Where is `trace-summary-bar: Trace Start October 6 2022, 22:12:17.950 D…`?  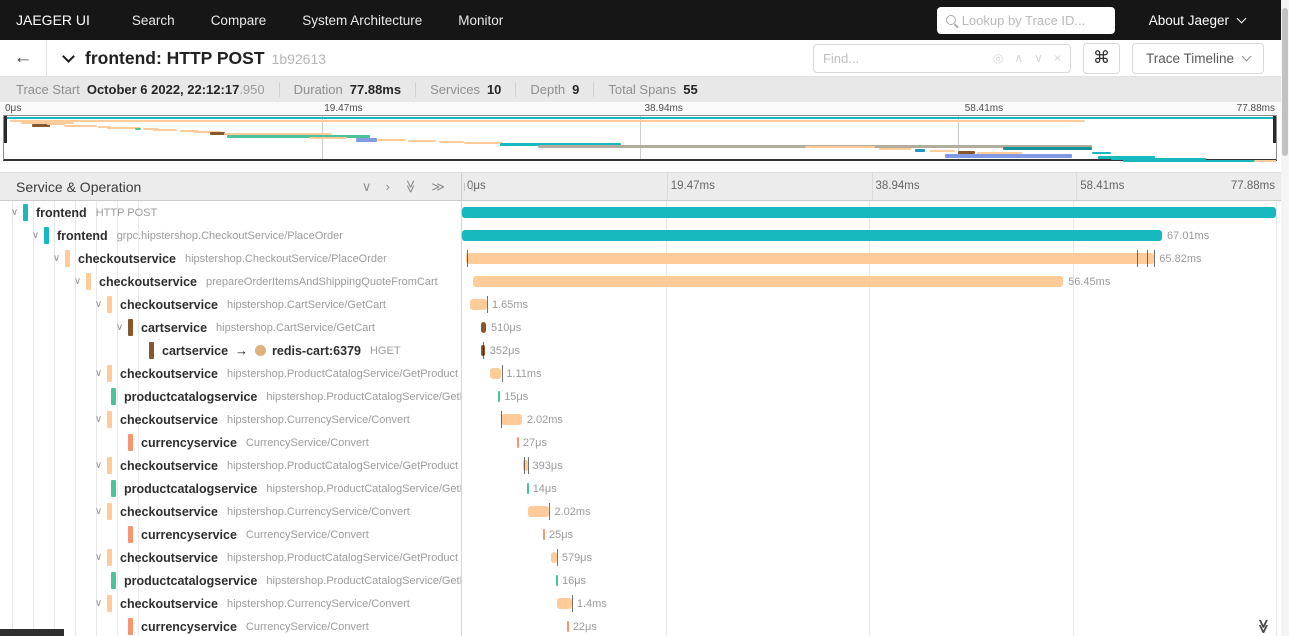 trace-summary-bar: Trace Start October 6 2022, 22:12:17.950 D… is located at coordinates (640, 89).